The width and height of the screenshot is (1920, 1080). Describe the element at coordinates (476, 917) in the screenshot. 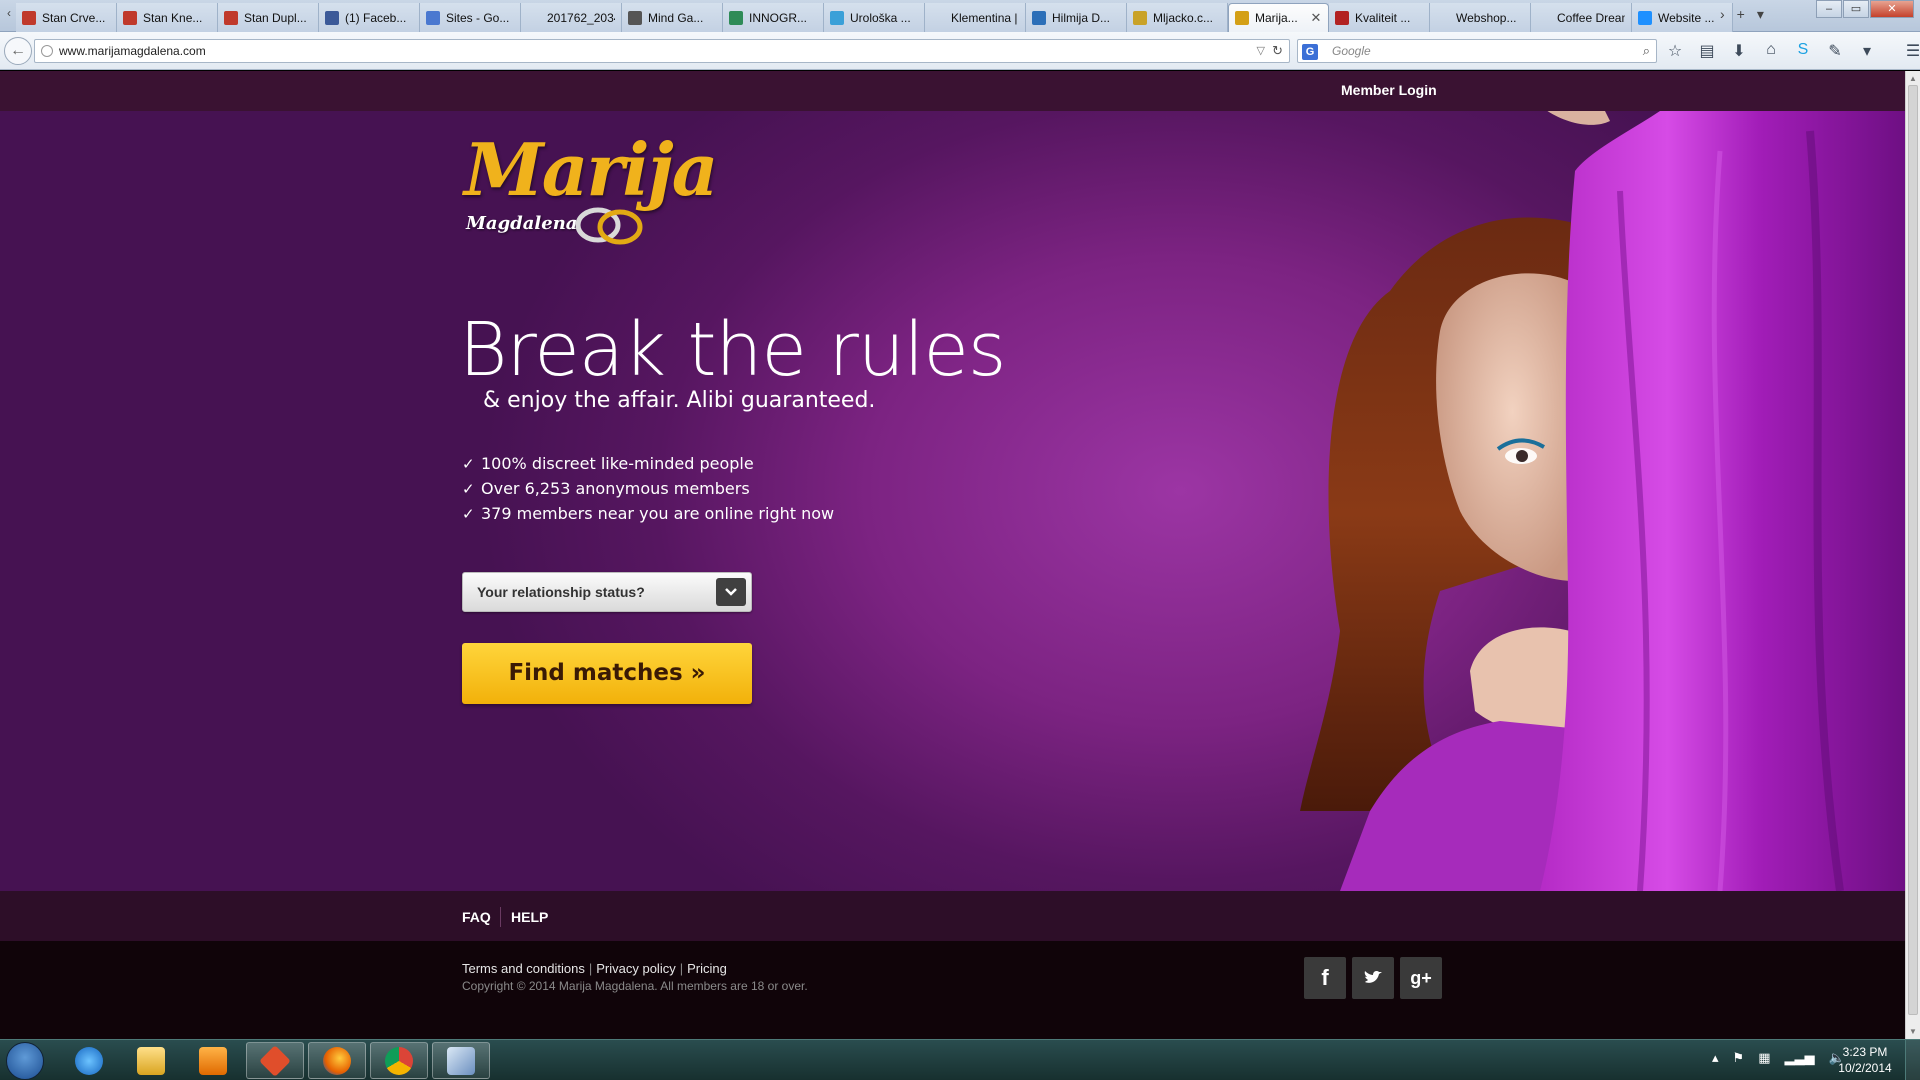

I see `faq-link: FAQ` at that location.